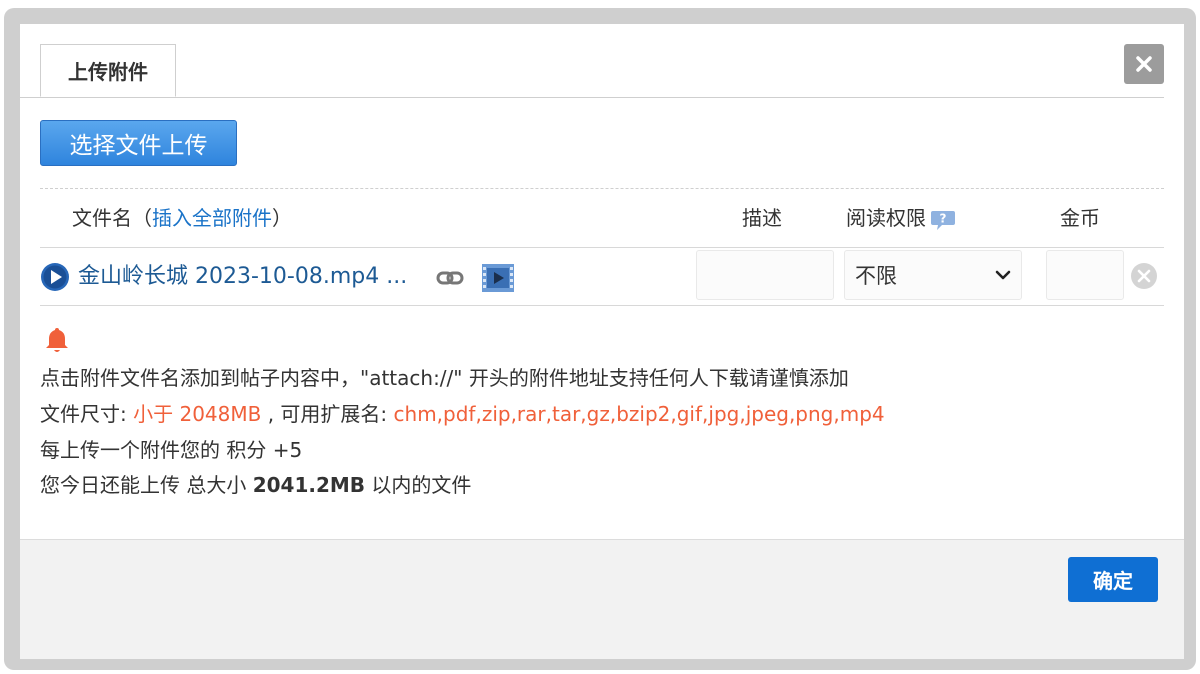 Image resolution: width=1200 pixels, height=674 pixels. Describe the element at coordinates (602, 188) in the screenshot. I see `divider` at that location.